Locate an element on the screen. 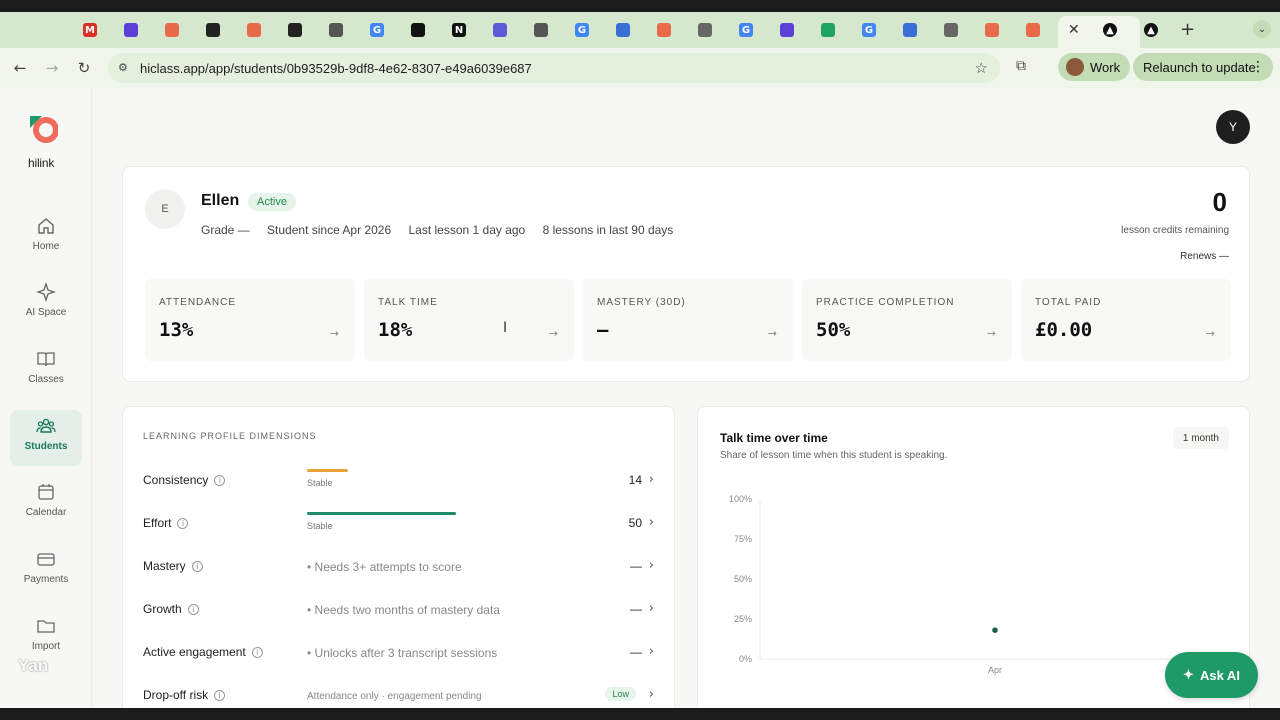 This screenshot has width=1280, height=720. tab: M is located at coordinates (90, 30).